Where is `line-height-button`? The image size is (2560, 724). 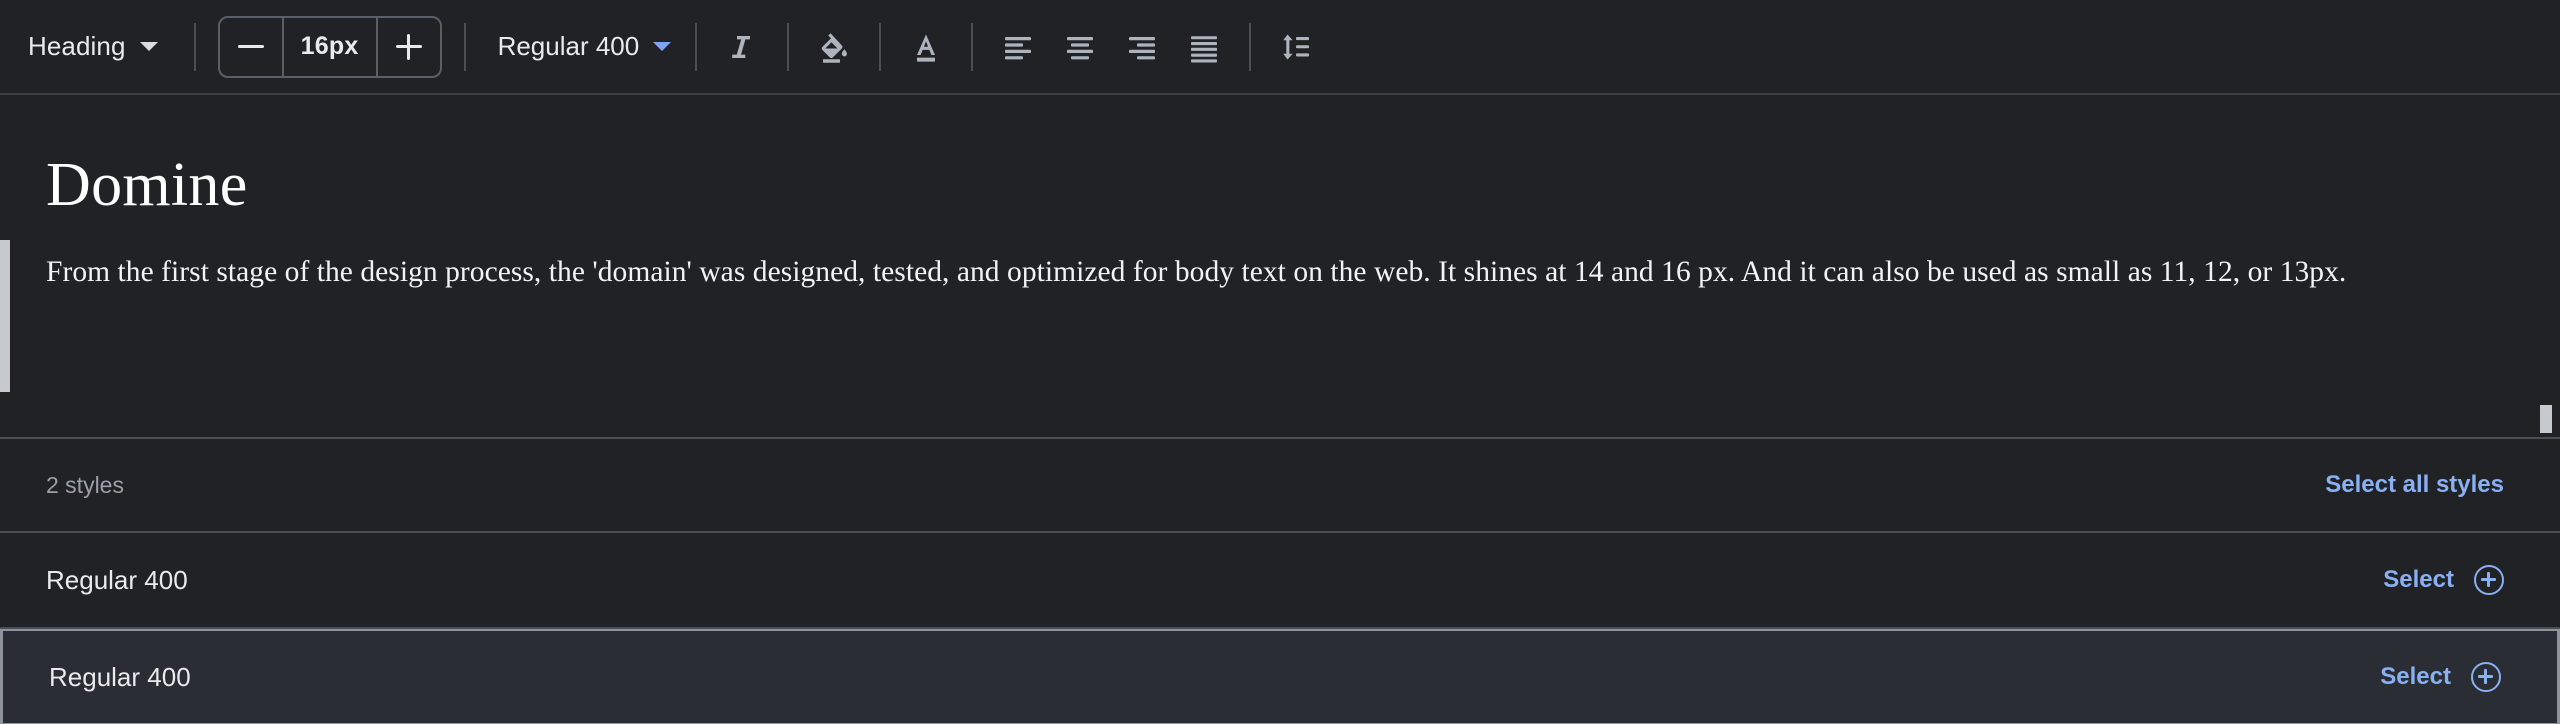
line-height-button is located at coordinates (1296, 47).